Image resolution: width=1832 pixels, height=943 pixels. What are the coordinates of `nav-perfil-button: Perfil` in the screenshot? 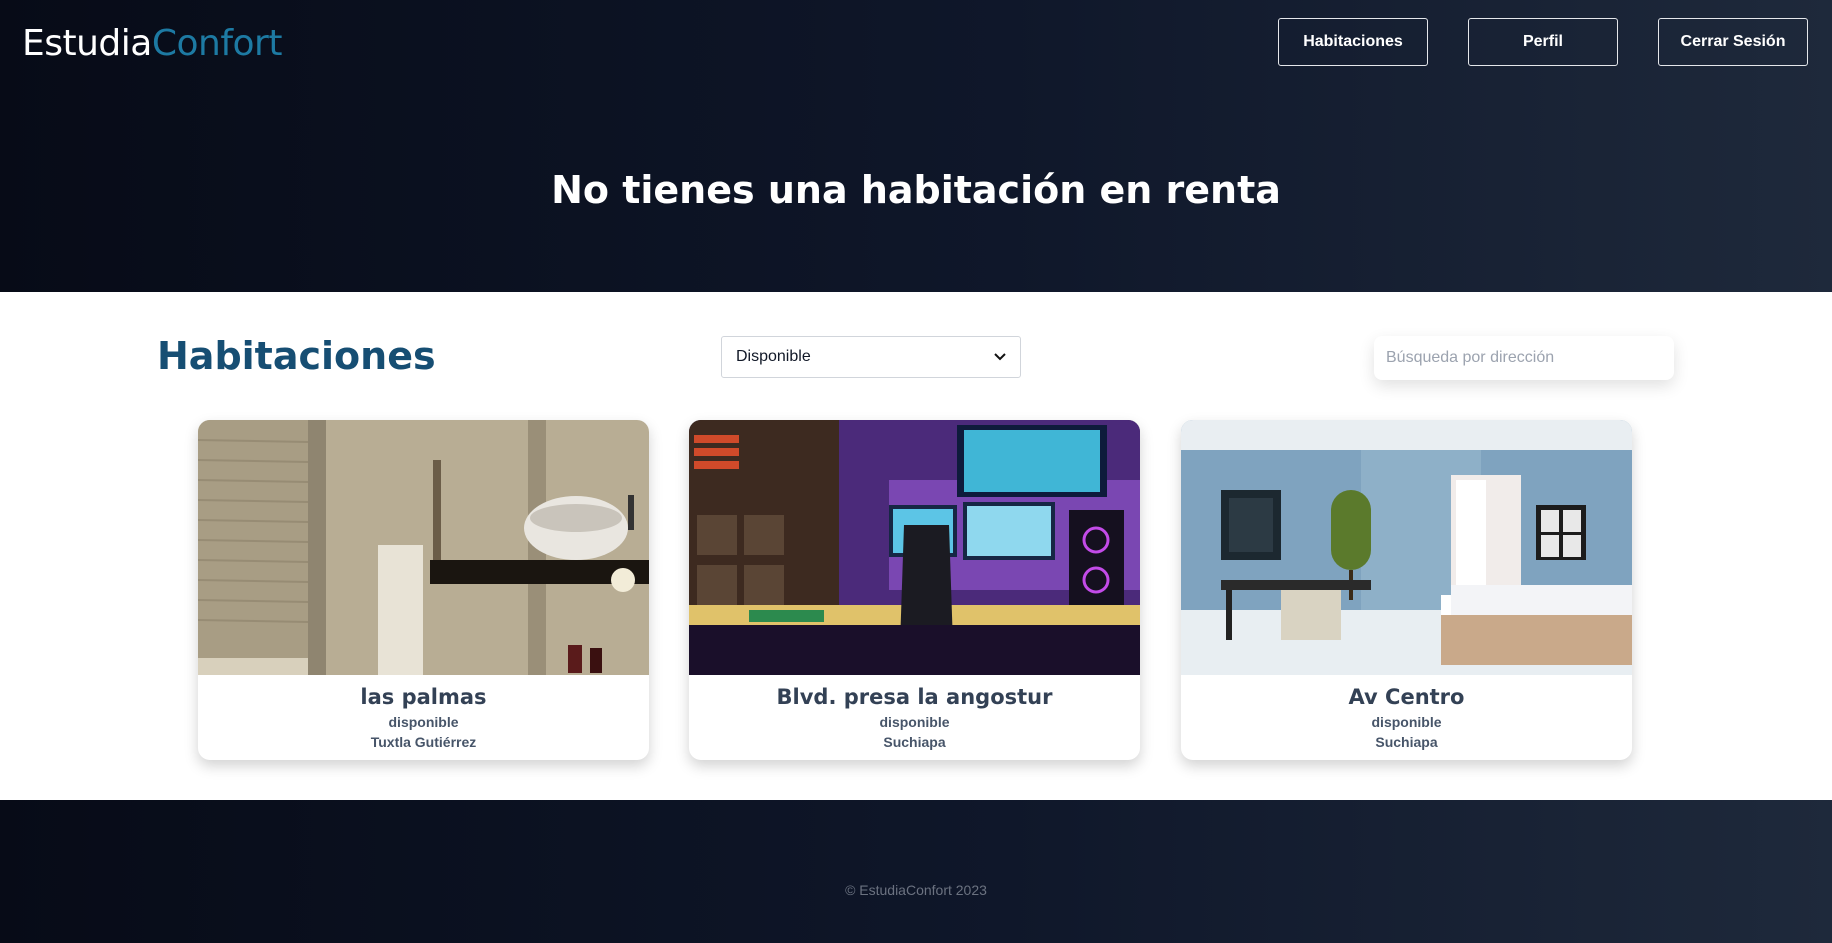 It's located at (1543, 42).